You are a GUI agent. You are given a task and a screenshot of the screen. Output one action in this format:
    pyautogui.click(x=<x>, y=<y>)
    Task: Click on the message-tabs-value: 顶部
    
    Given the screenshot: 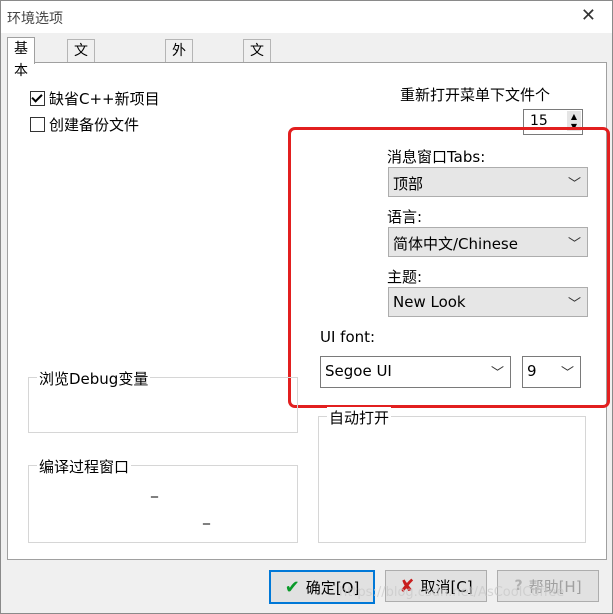 What is the action you would take?
    pyautogui.click(x=408, y=184)
    